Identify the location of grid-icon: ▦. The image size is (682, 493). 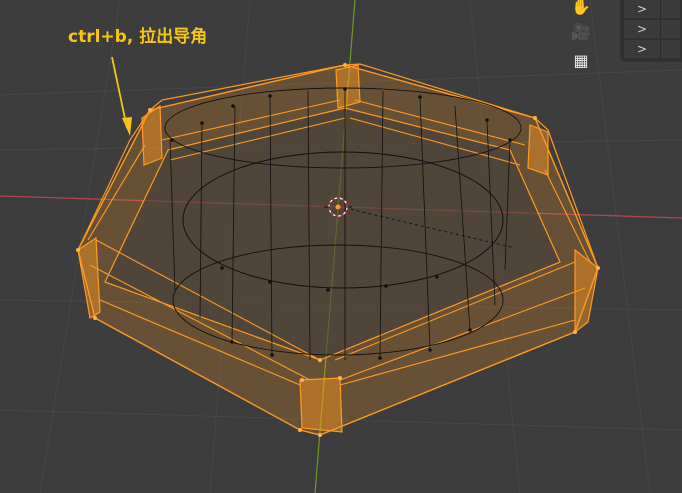
(581, 60).